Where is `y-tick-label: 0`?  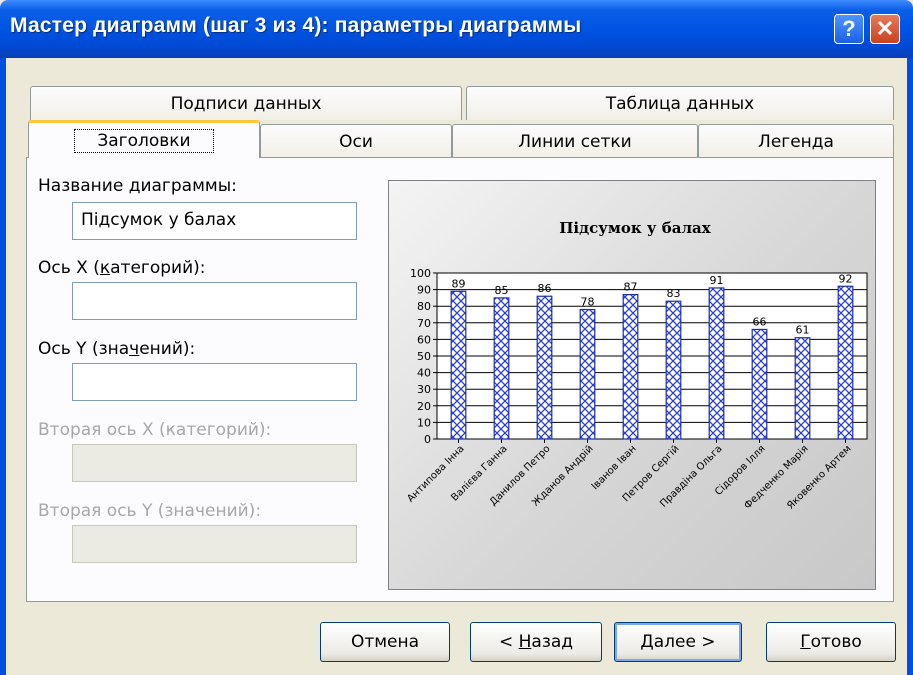
y-tick-label: 0 is located at coordinates (427, 439).